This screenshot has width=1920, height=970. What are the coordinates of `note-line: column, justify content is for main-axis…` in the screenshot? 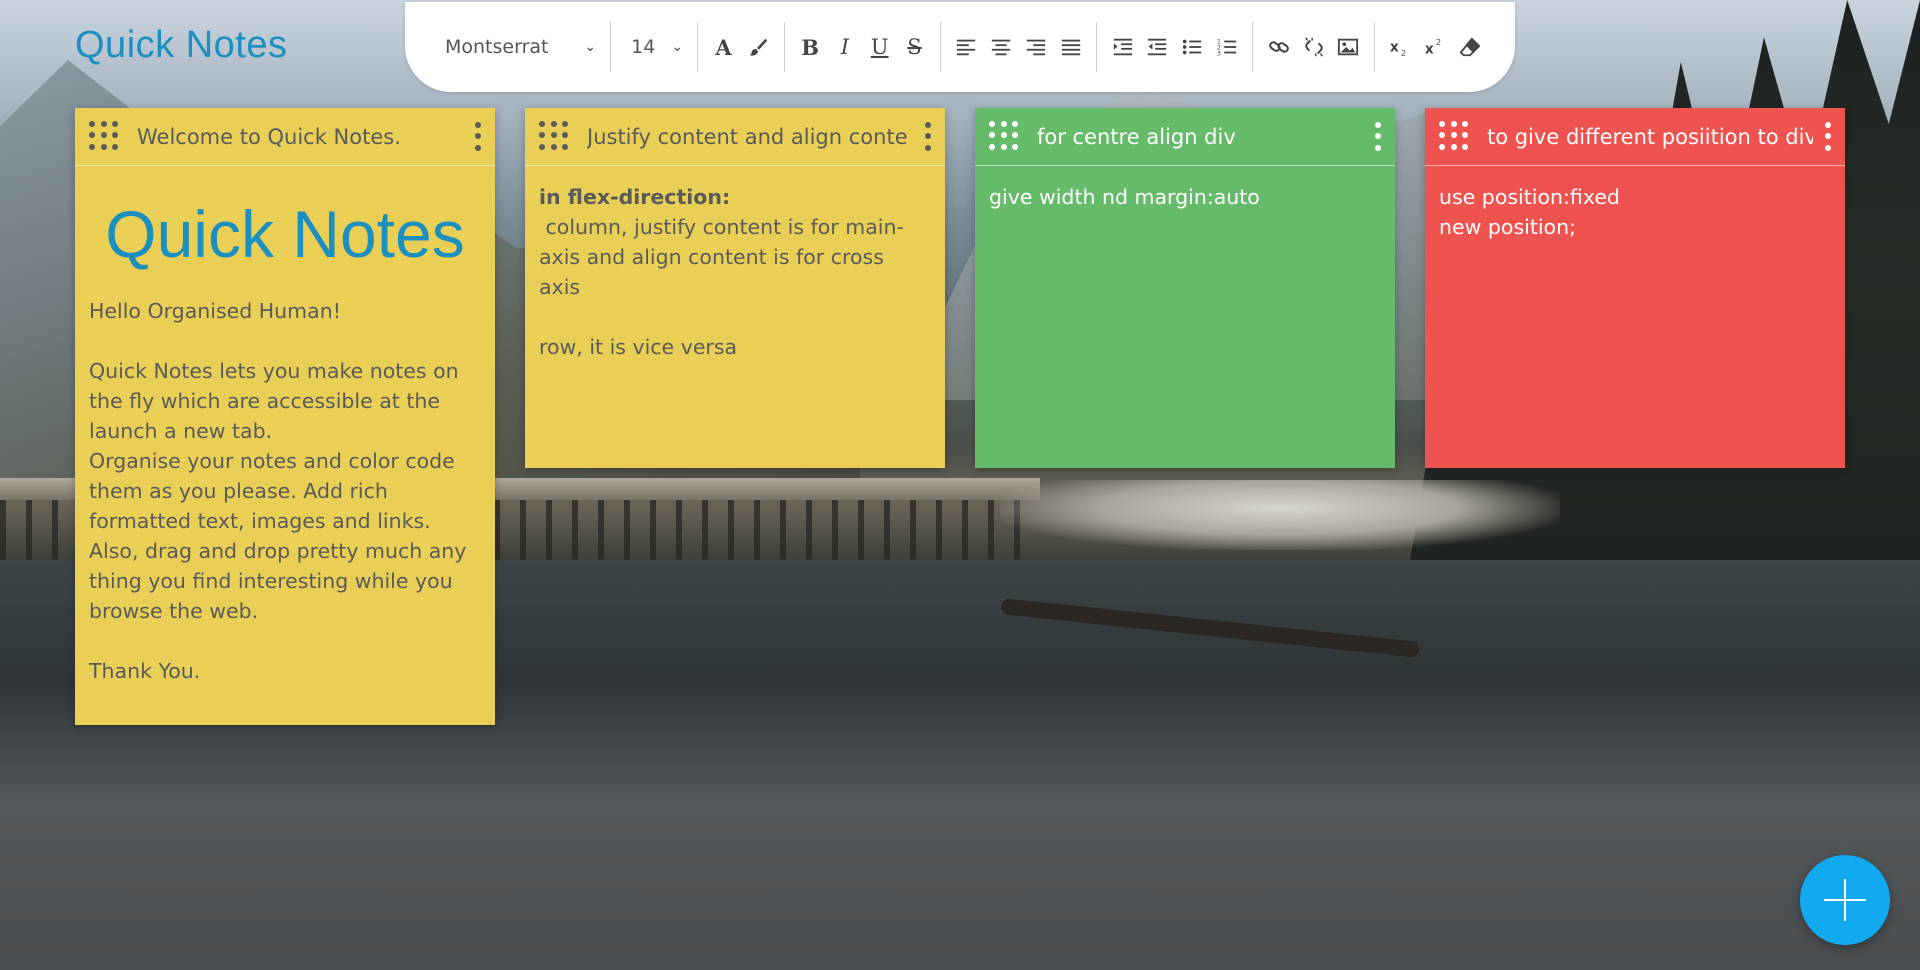 It's located at (721, 257).